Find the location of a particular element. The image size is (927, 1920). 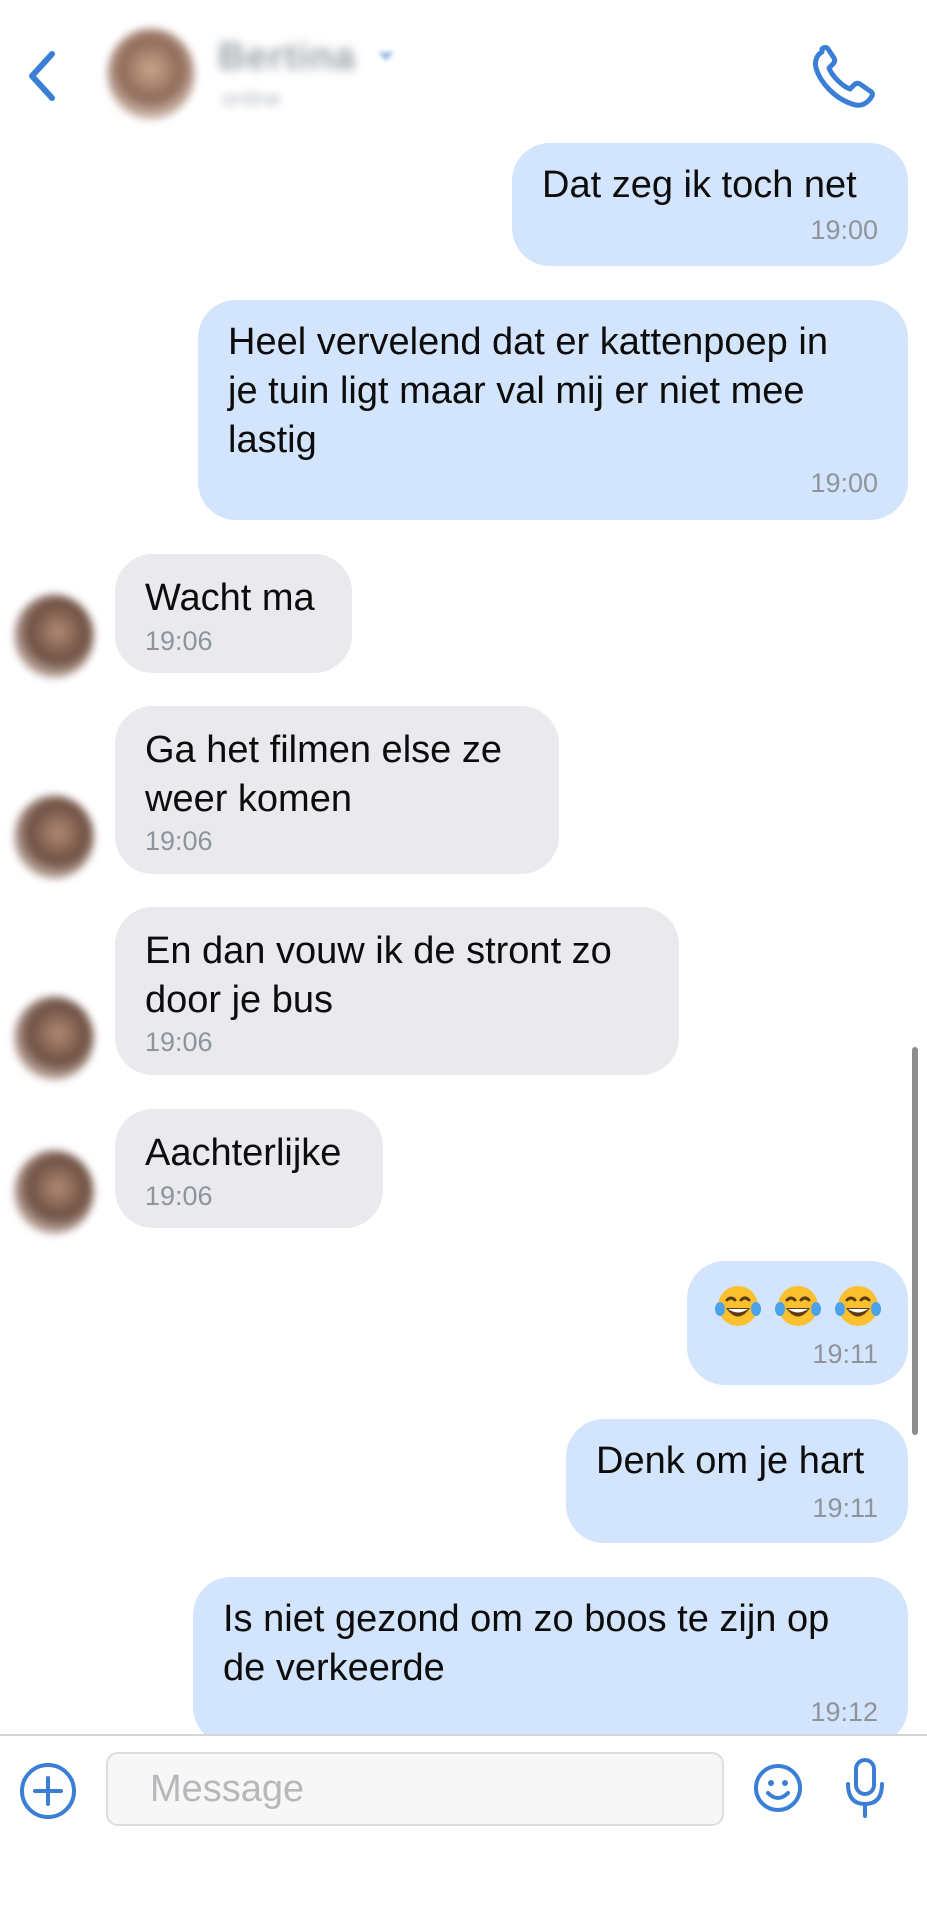

message-bubble-incoming: Aachterlijke 19:06 is located at coordinates (249, 1168).